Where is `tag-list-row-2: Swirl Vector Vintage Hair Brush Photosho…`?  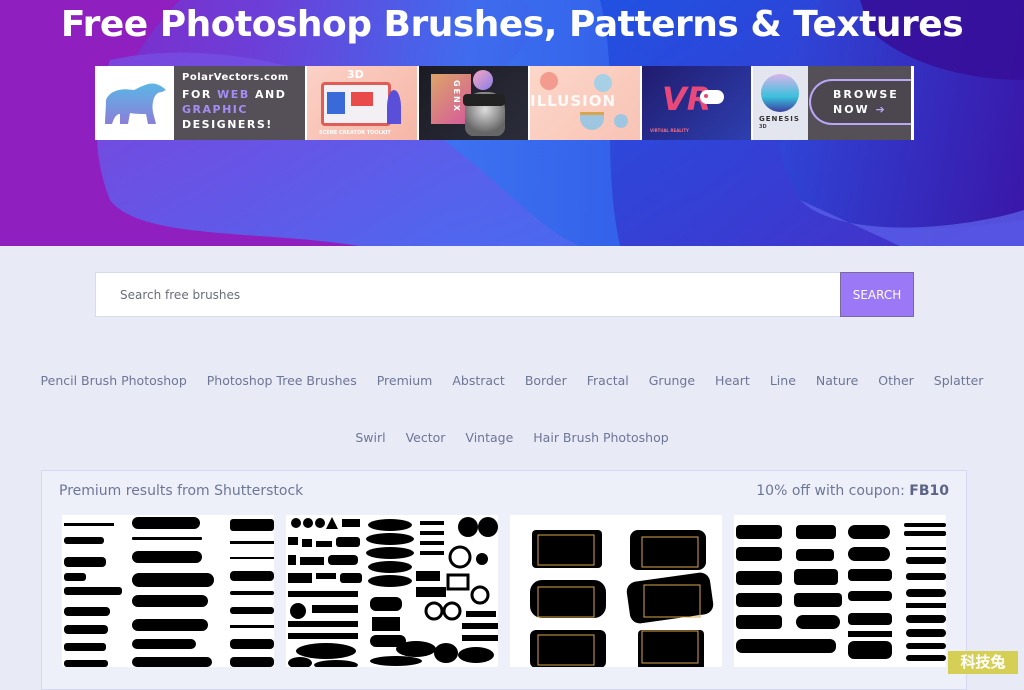
tag-list-row-2: Swirl Vector Vintage Hair Brush Photosho… is located at coordinates (512, 437).